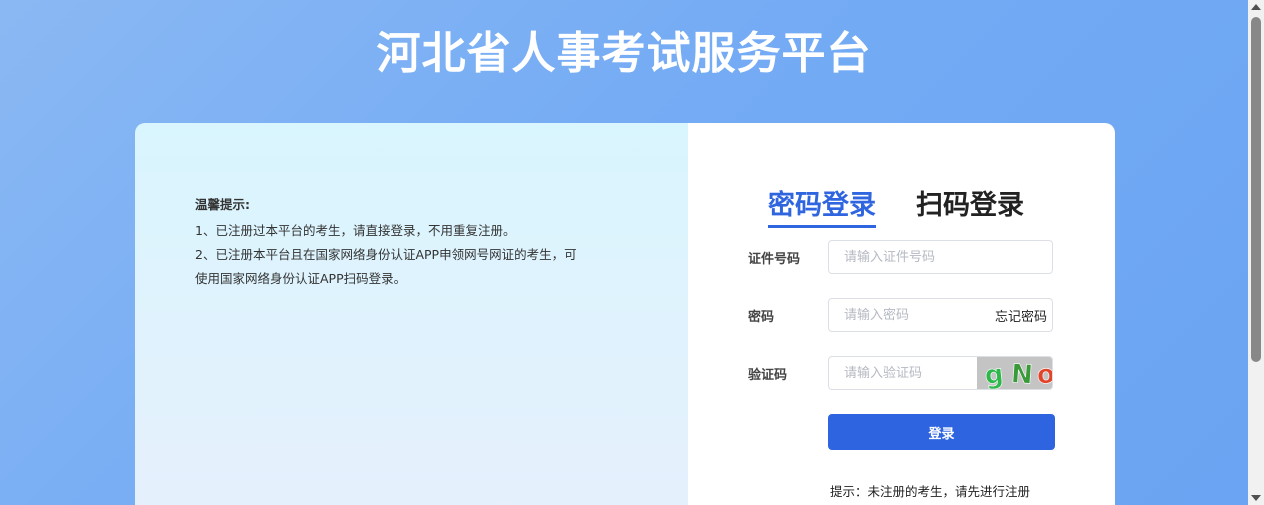 The width and height of the screenshot is (1264, 505). Describe the element at coordinates (1256, 7) in the screenshot. I see `scroll-up-icon` at that location.